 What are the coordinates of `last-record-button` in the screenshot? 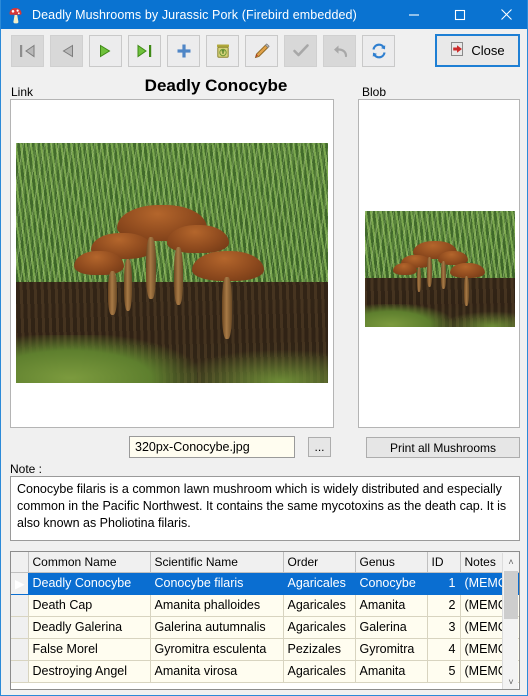 It's located at (144, 51).